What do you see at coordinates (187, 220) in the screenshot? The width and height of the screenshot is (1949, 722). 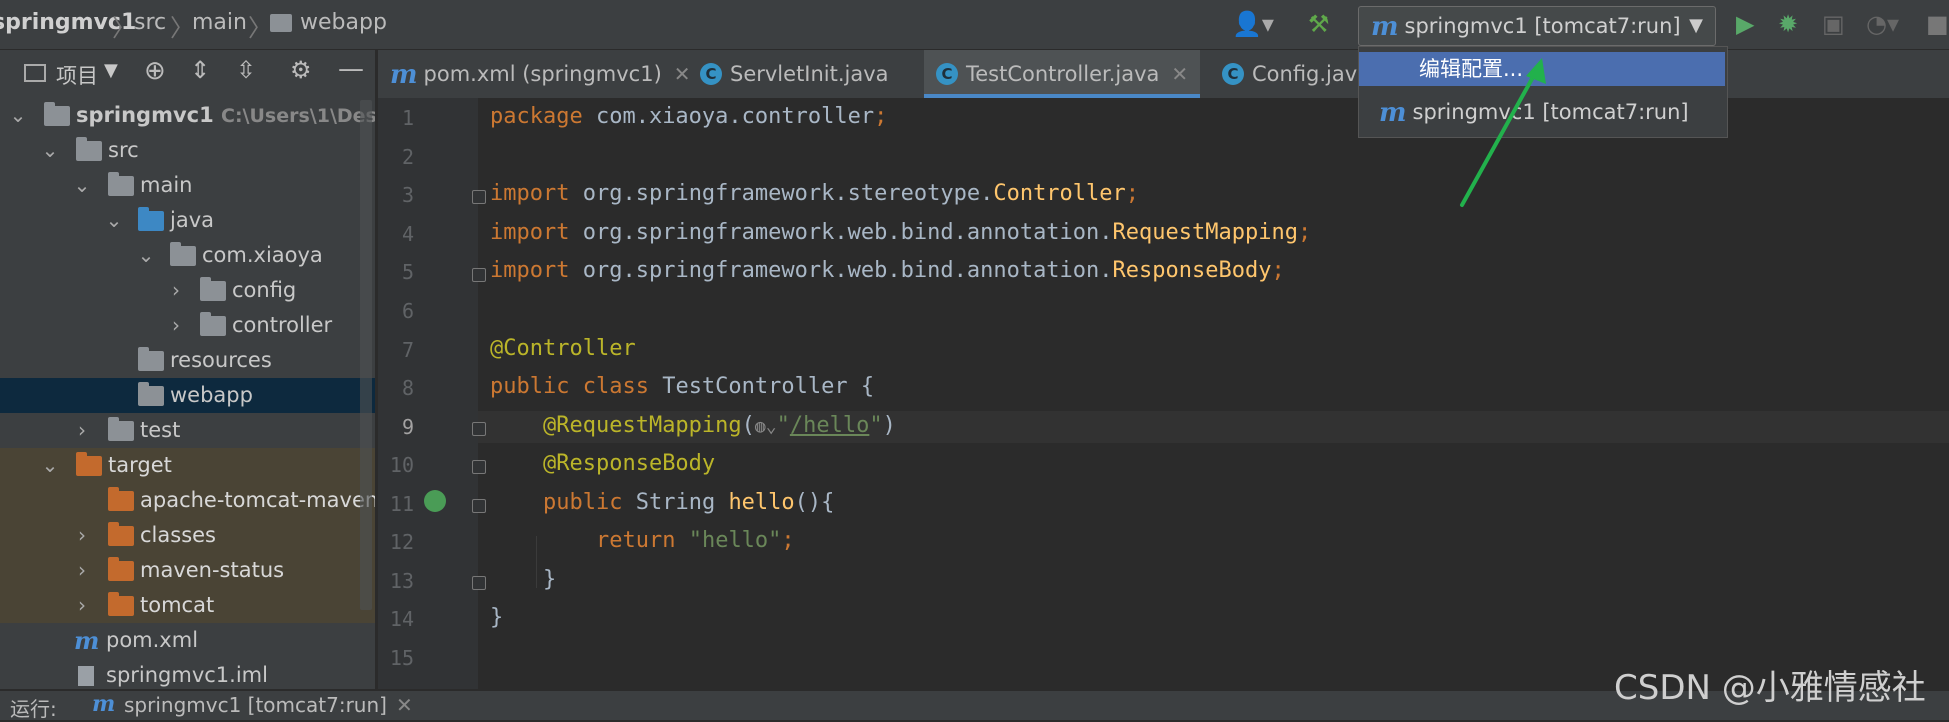 I see `tree-item-java: ⌄ java` at bounding box center [187, 220].